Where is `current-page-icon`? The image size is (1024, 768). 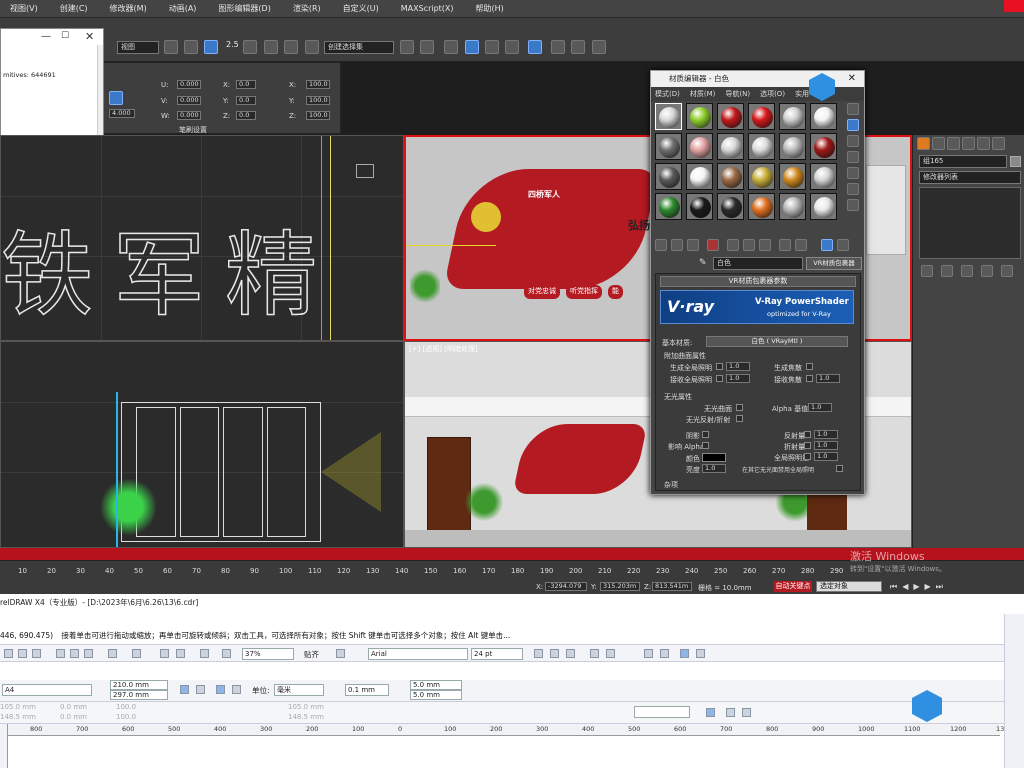
current-page-icon is located at coordinates (236, 689).